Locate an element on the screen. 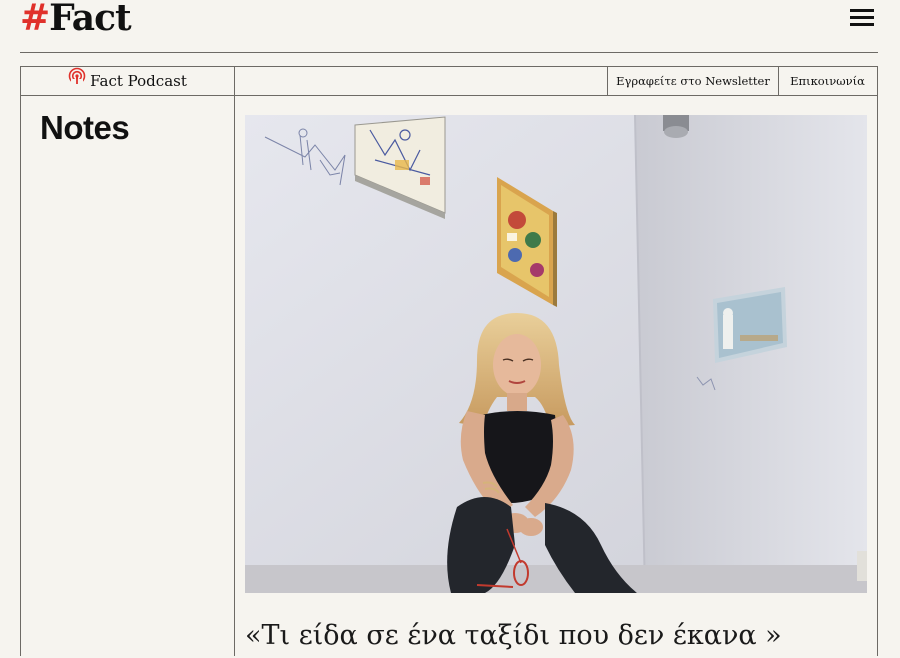 The width and height of the screenshot is (900, 658). nav-newsletter-link: Εγραφείτε στο Newsletter is located at coordinates (693, 81).